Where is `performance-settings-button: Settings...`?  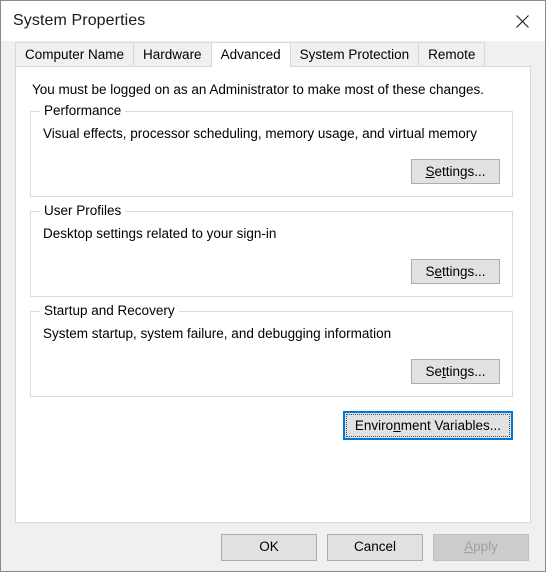 performance-settings-button: Settings... is located at coordinates (455, 171).